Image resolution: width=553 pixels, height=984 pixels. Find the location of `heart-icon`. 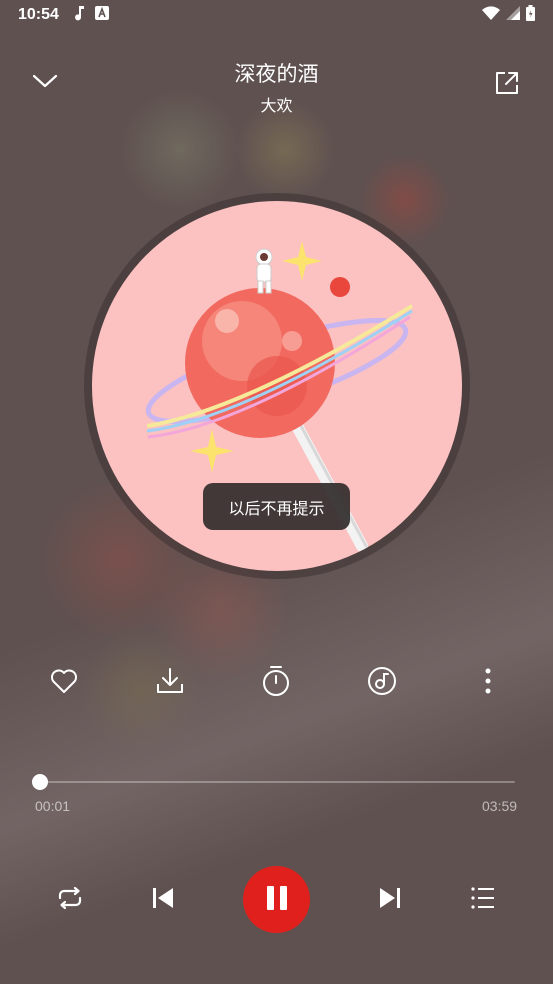

heart-icon is located at coordinates (64, 683).